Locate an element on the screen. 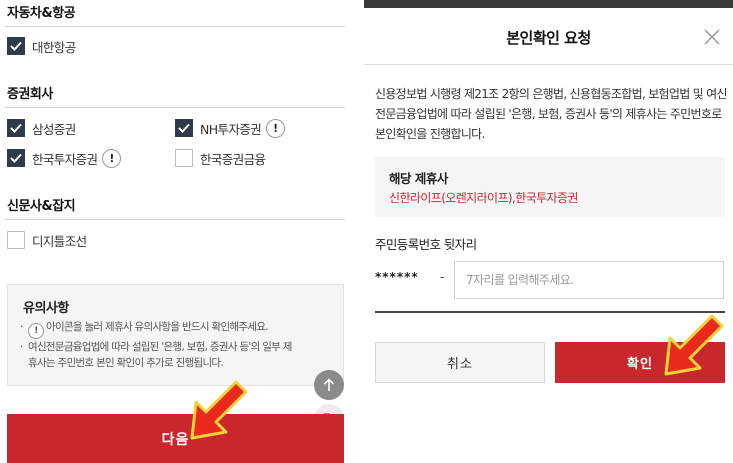  top-bar is located at coordinates (548, 4).